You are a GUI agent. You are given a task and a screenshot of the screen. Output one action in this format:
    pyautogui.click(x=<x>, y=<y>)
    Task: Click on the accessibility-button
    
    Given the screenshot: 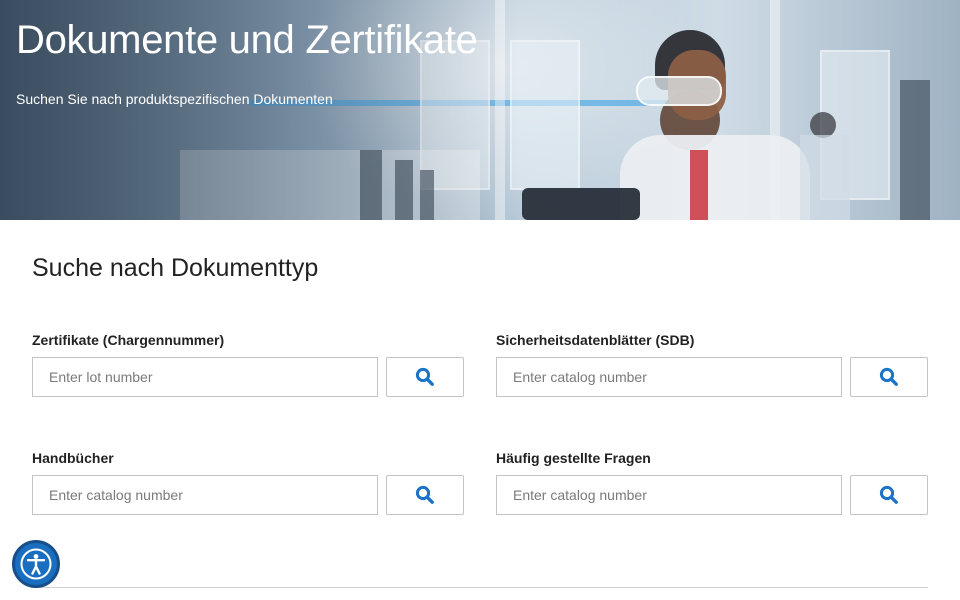 What is the action you would take?
    pyautogui.click(x=36, y=564)
    